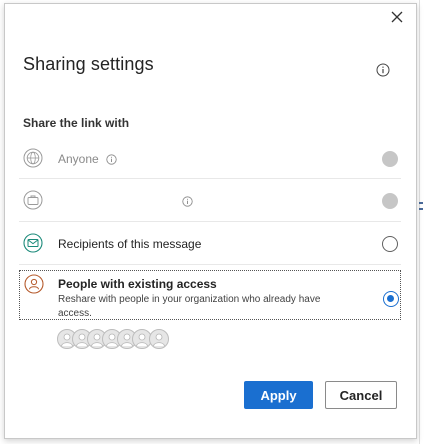 The width and height of the screenshot is (424, 444). I want to click on dialog-title: Sharing settings, so click(88, 64).